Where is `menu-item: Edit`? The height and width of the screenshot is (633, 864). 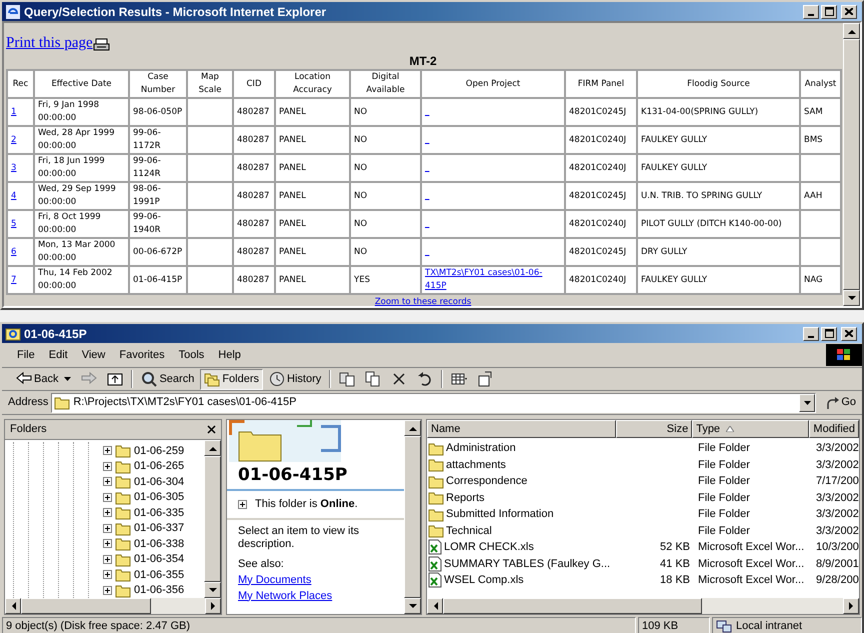 menu-item: Edit is located at coordinates (58, 355).